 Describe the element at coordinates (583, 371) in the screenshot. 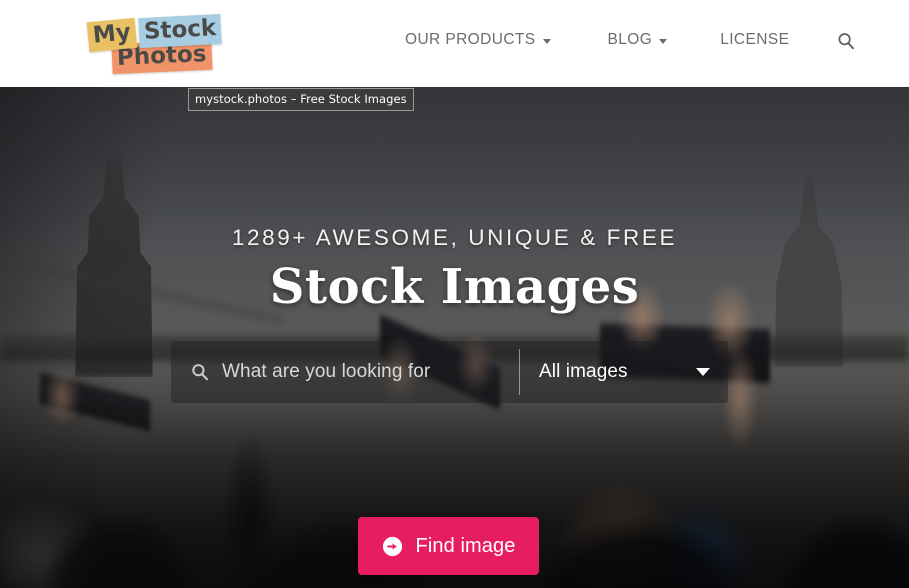

I see `category-select-value: All images` at that location.